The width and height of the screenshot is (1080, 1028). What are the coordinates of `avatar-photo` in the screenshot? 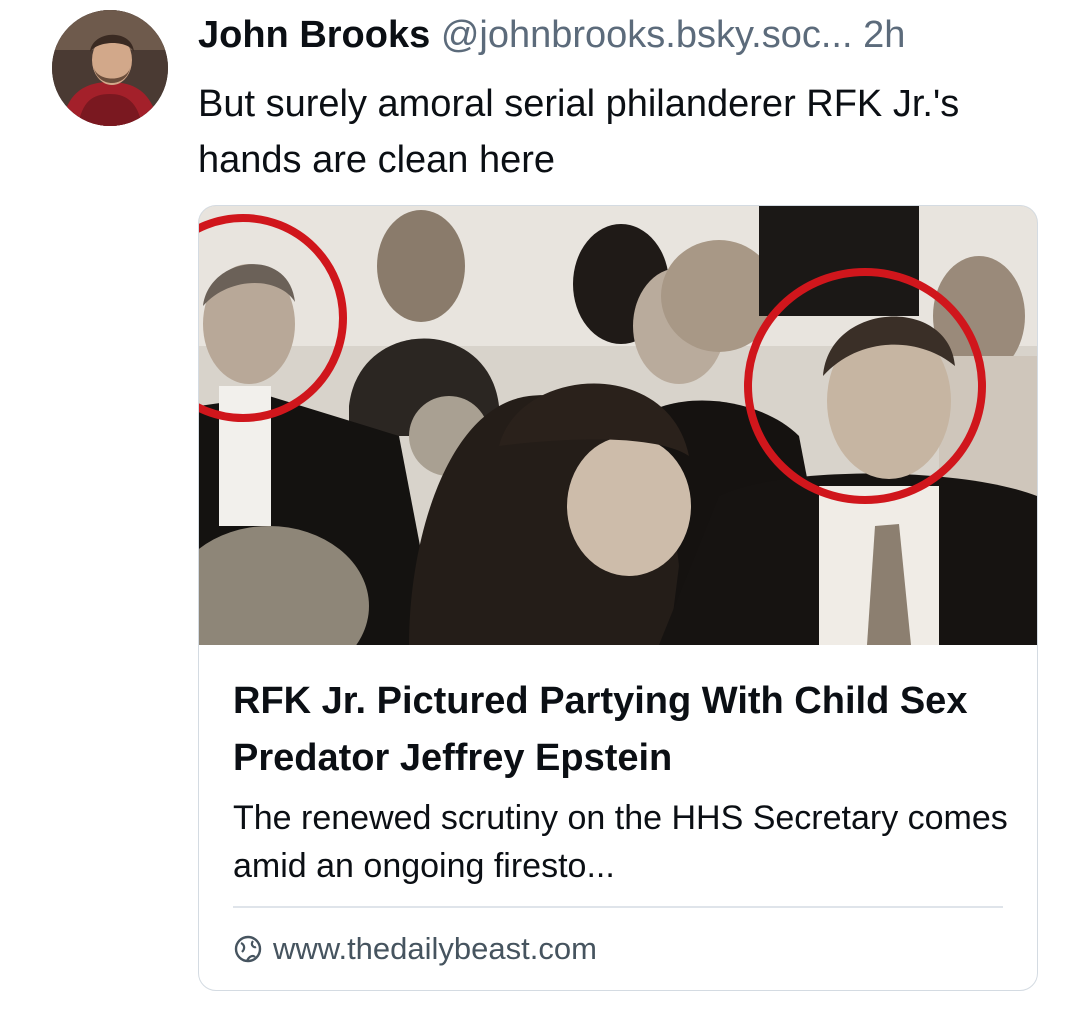 It's located at (110, 68).